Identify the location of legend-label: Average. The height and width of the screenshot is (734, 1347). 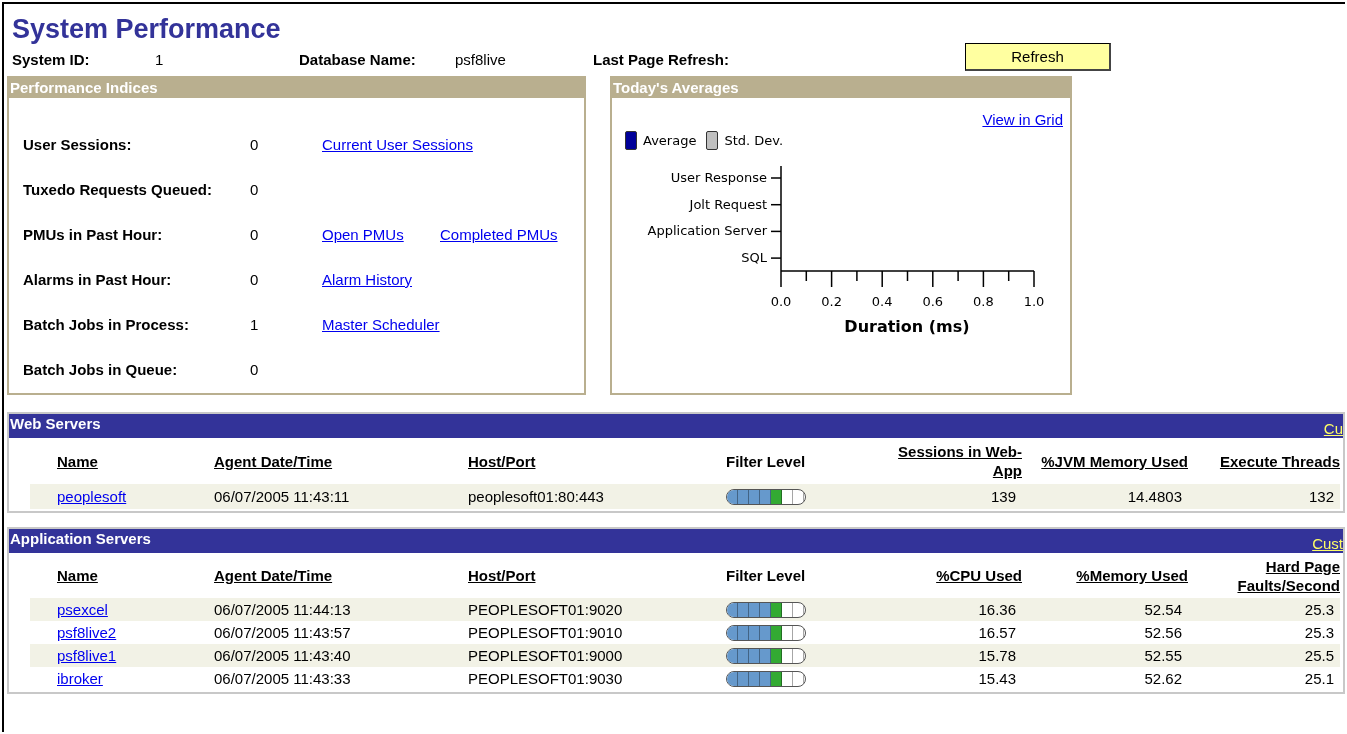
(670, 140).